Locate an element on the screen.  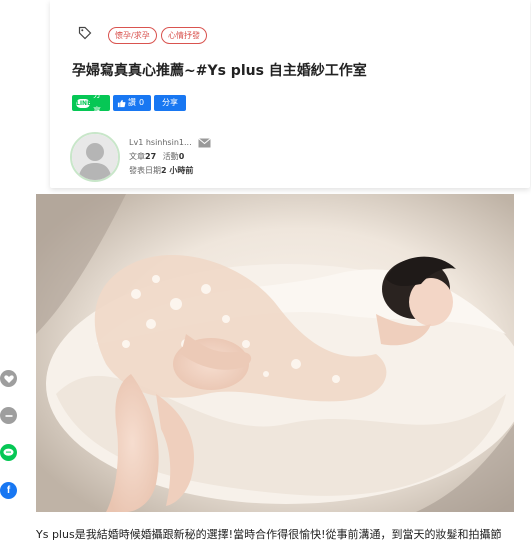
favorite-button is located at coordinates (8, 378).